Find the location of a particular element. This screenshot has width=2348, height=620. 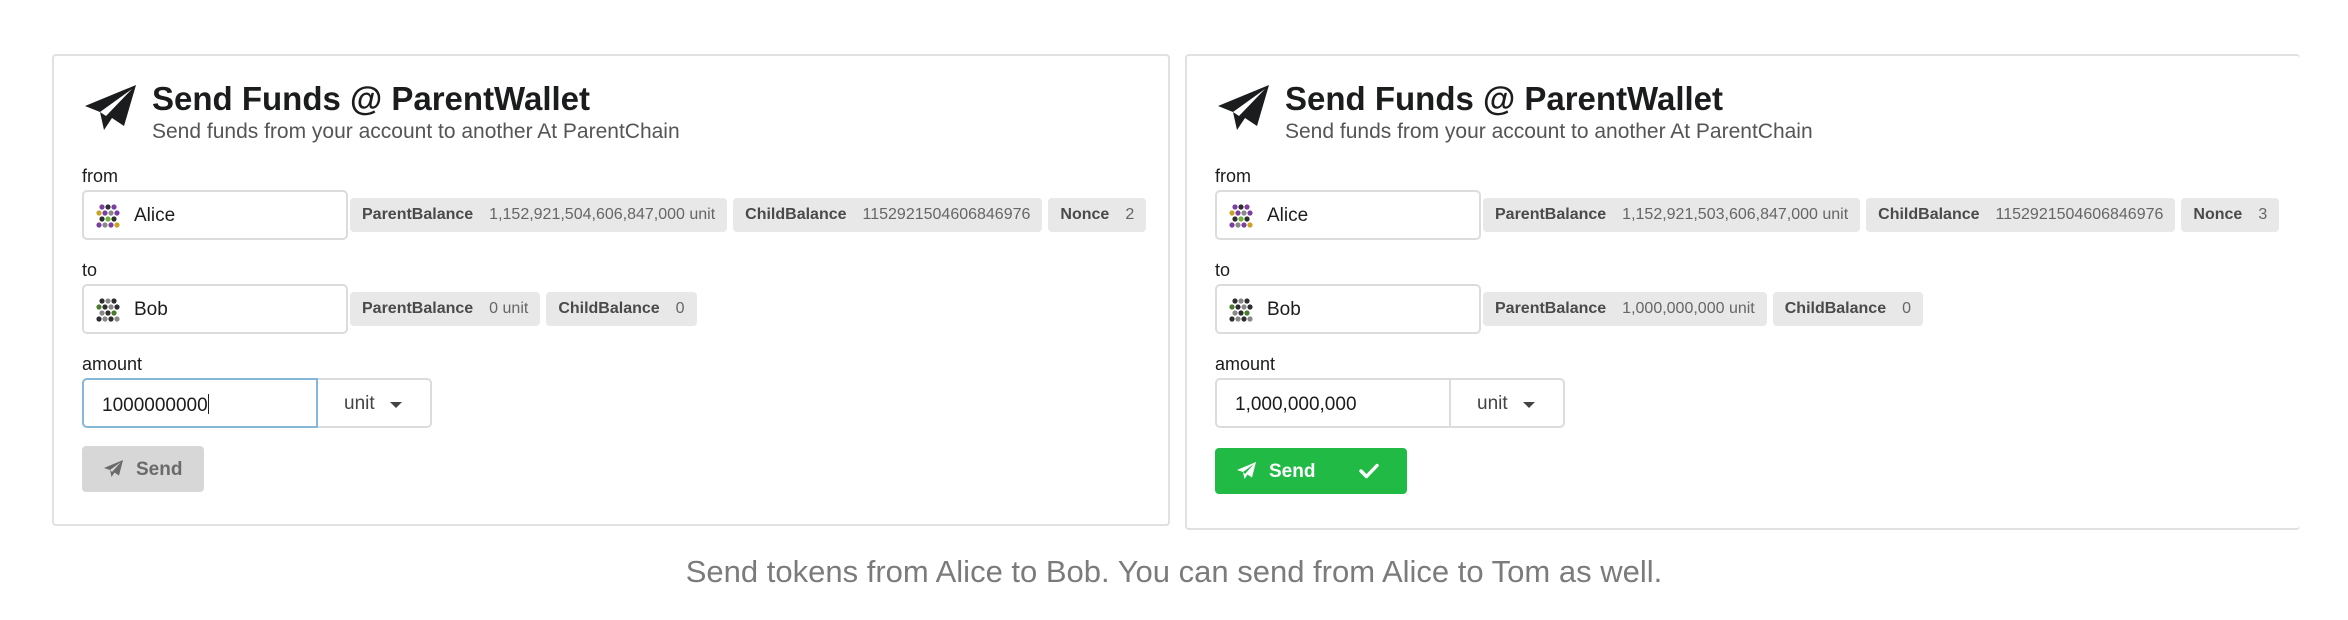

badge-value: 1,000,000,000 unit is located at coordinates (1688, 308).